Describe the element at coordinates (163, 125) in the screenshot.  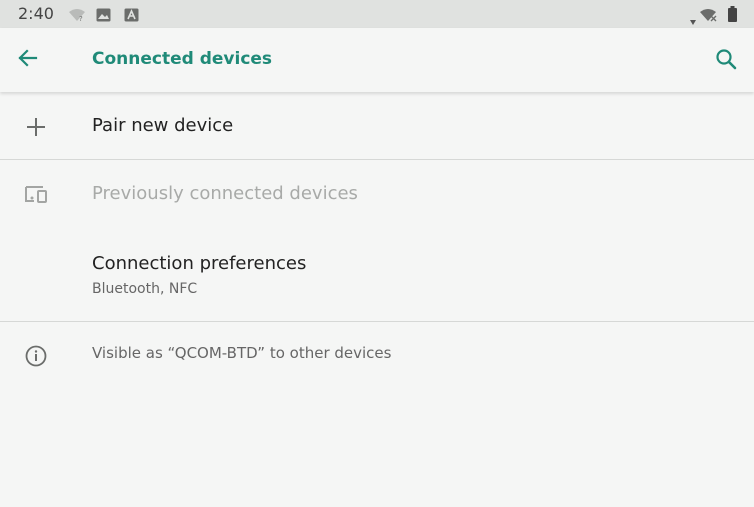
I see `pair-new-device-label: Pair new device` at that location.